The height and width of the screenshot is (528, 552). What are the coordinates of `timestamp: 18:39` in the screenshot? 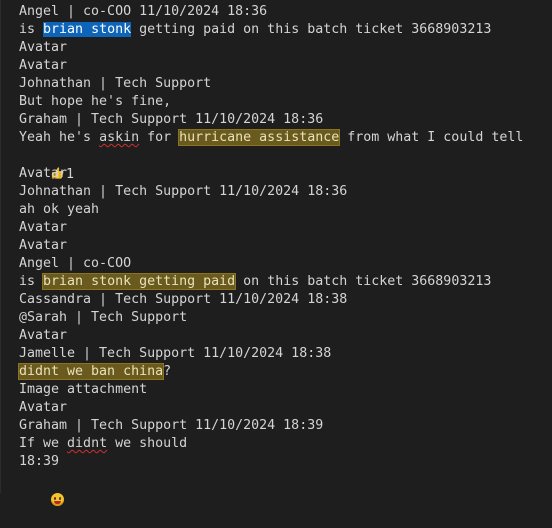 It's located at (39, 461).